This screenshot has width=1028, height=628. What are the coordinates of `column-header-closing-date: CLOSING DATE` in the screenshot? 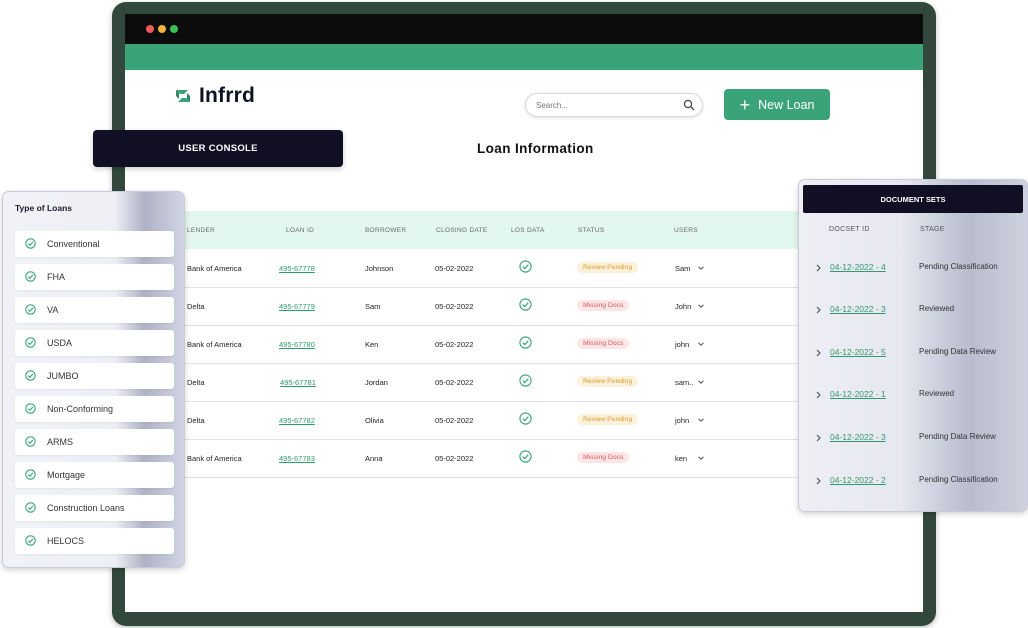 It's located at (462, 230).